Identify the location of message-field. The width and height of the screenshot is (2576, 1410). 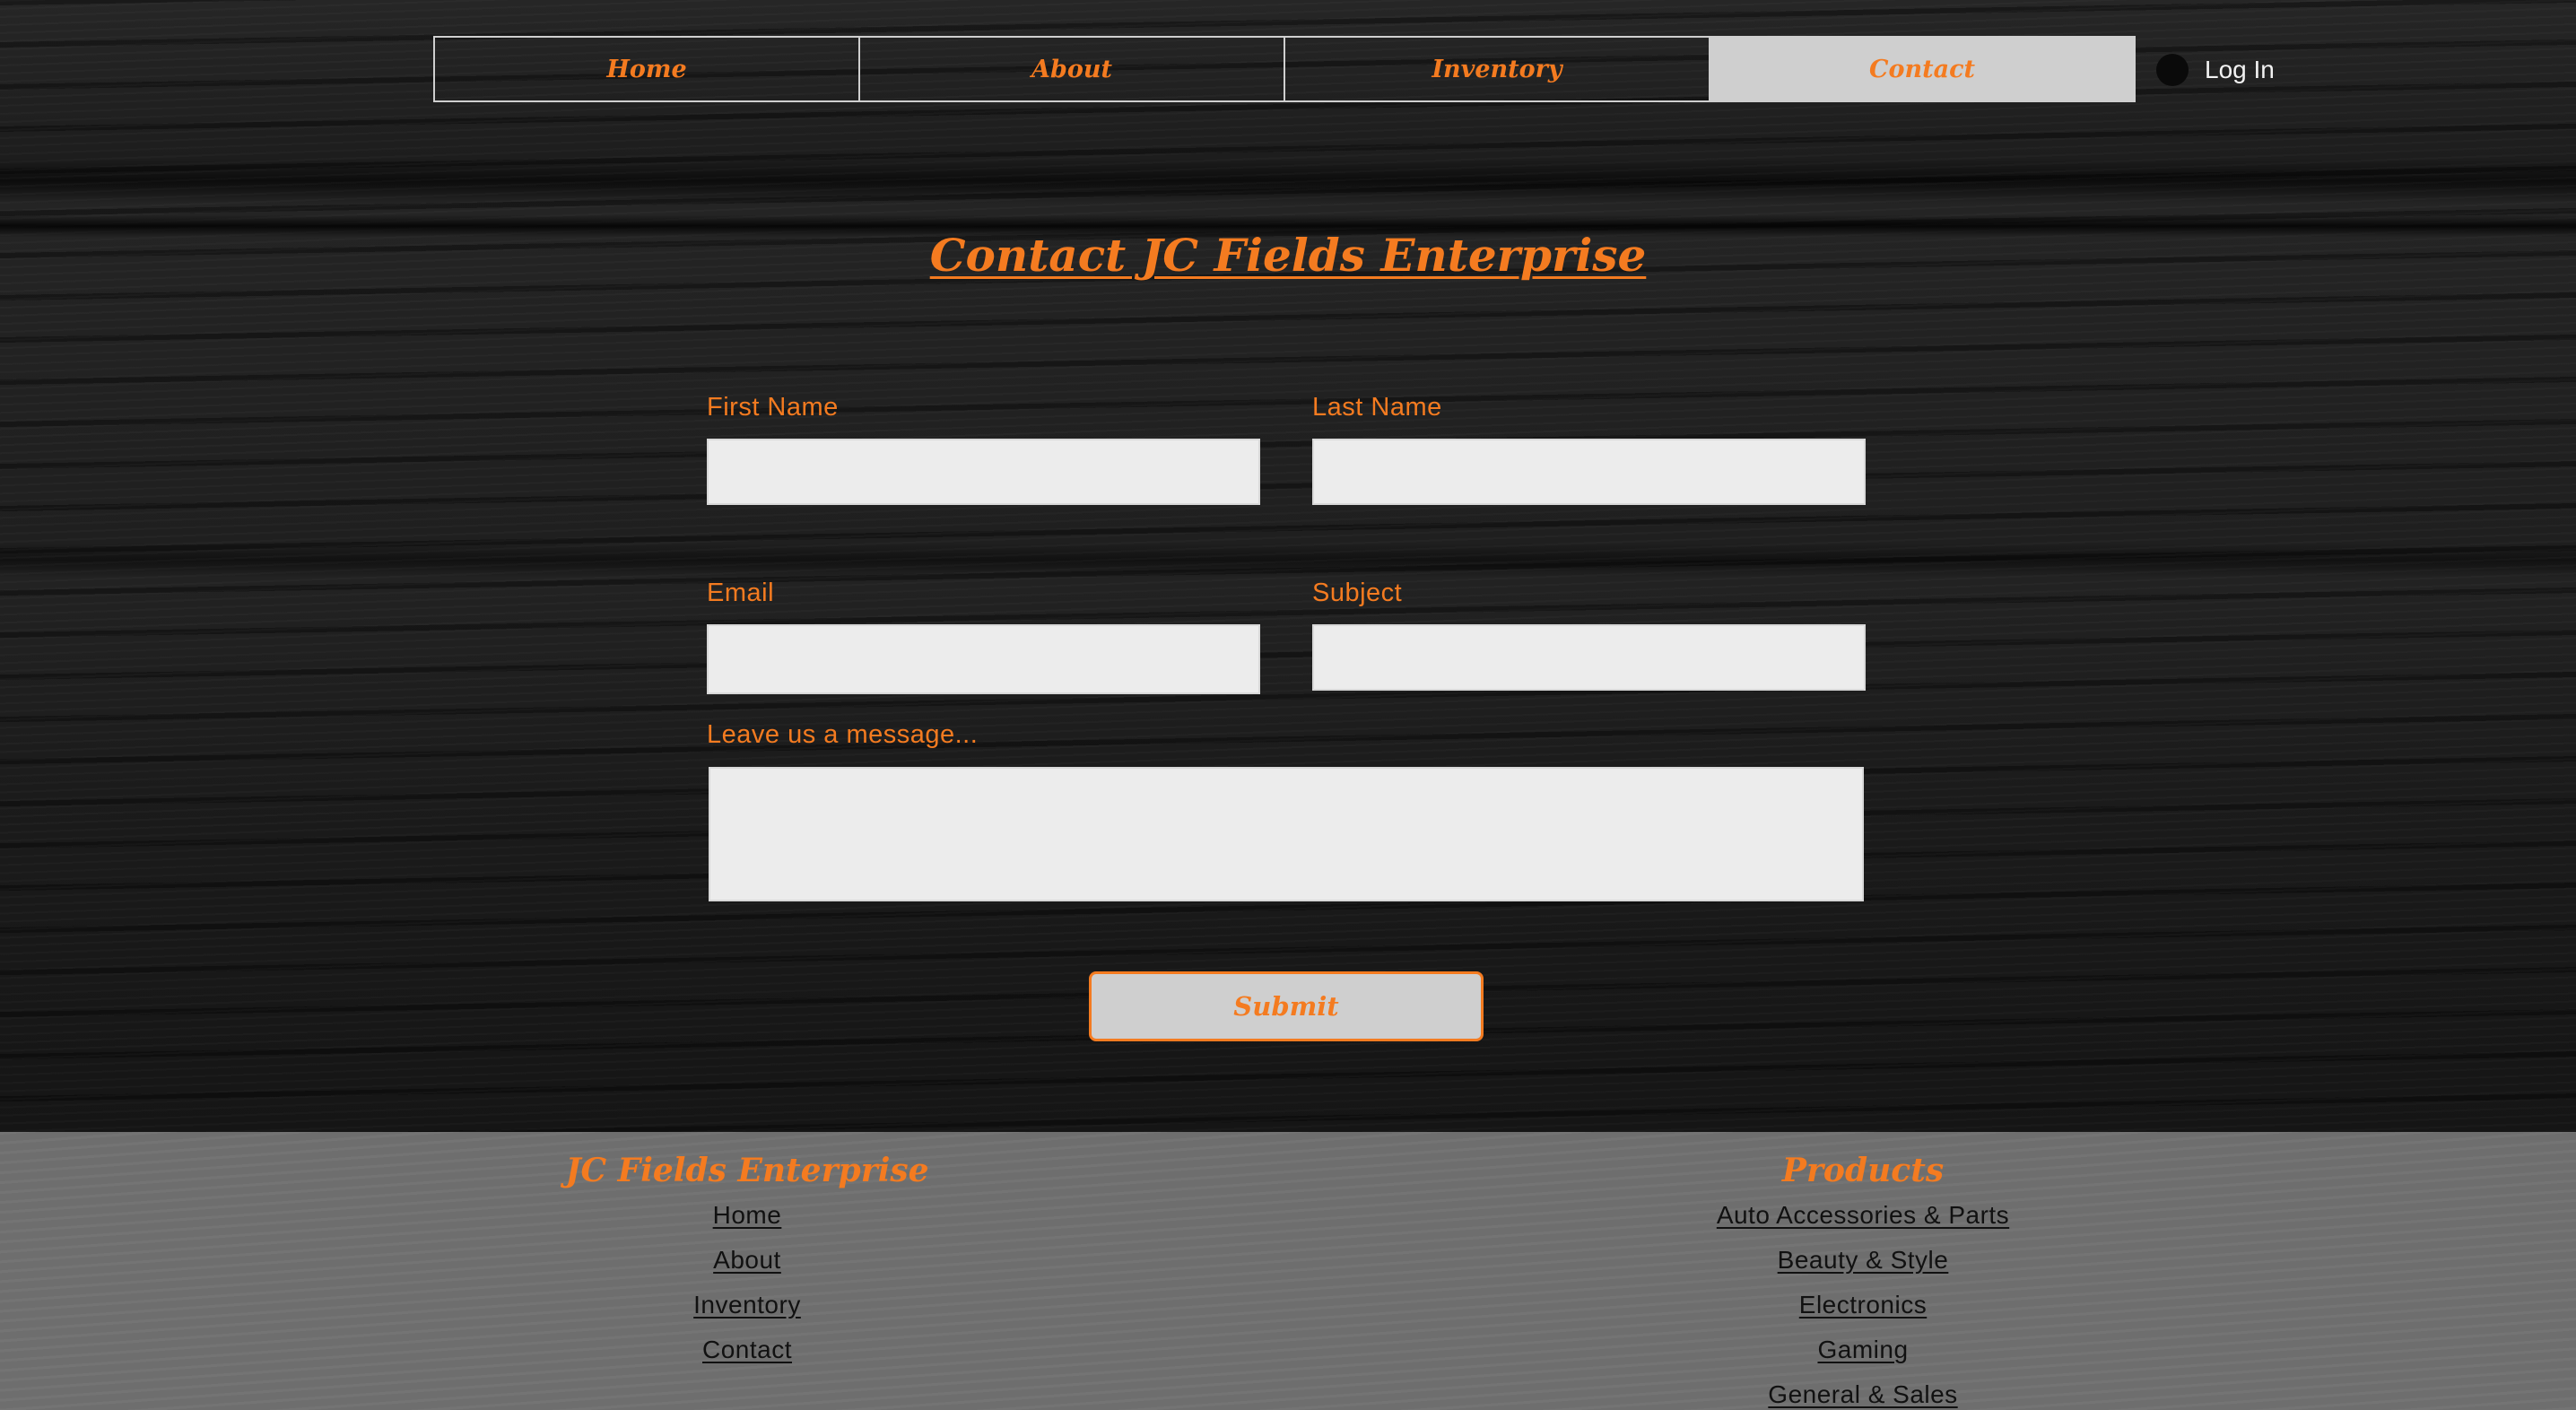
(1286, 834).